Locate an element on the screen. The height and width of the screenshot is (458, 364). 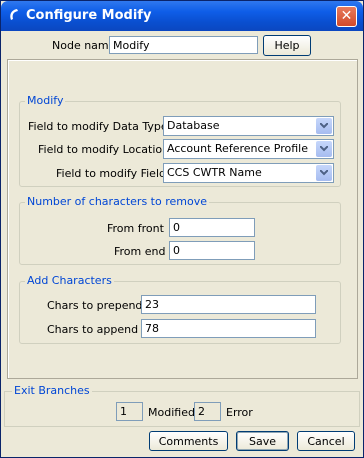
exit-branches-title: Exit Branches is located at coordinates (52, 390).